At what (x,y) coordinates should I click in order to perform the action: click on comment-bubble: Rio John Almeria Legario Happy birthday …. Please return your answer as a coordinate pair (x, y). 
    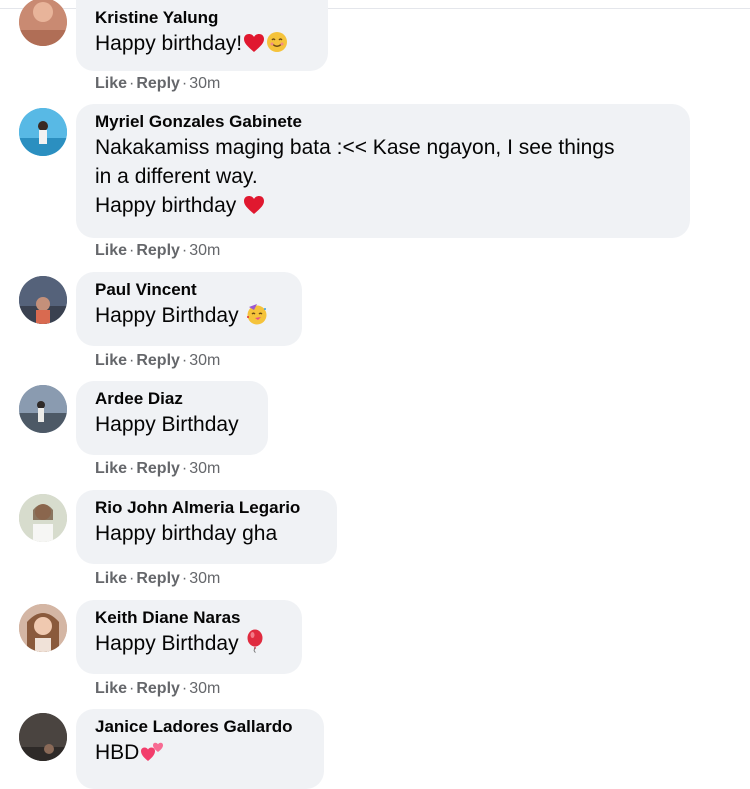
    Looking at the image, I should click on (206, 527).